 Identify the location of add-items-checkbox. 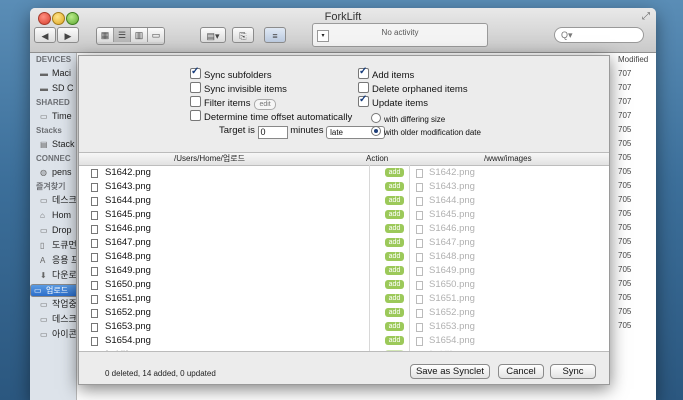
(363, 72).